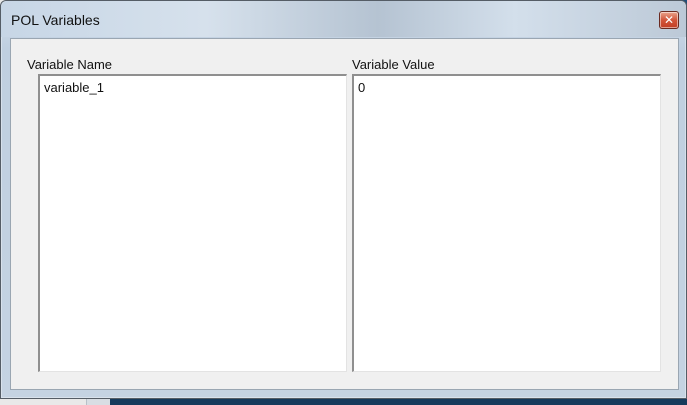 The height and width of the screenshot is (405, 687). What do you see at coordinates (193, 85) in the screenshot?
I see `list-item: variable_1` at bounding box center [193, 85].